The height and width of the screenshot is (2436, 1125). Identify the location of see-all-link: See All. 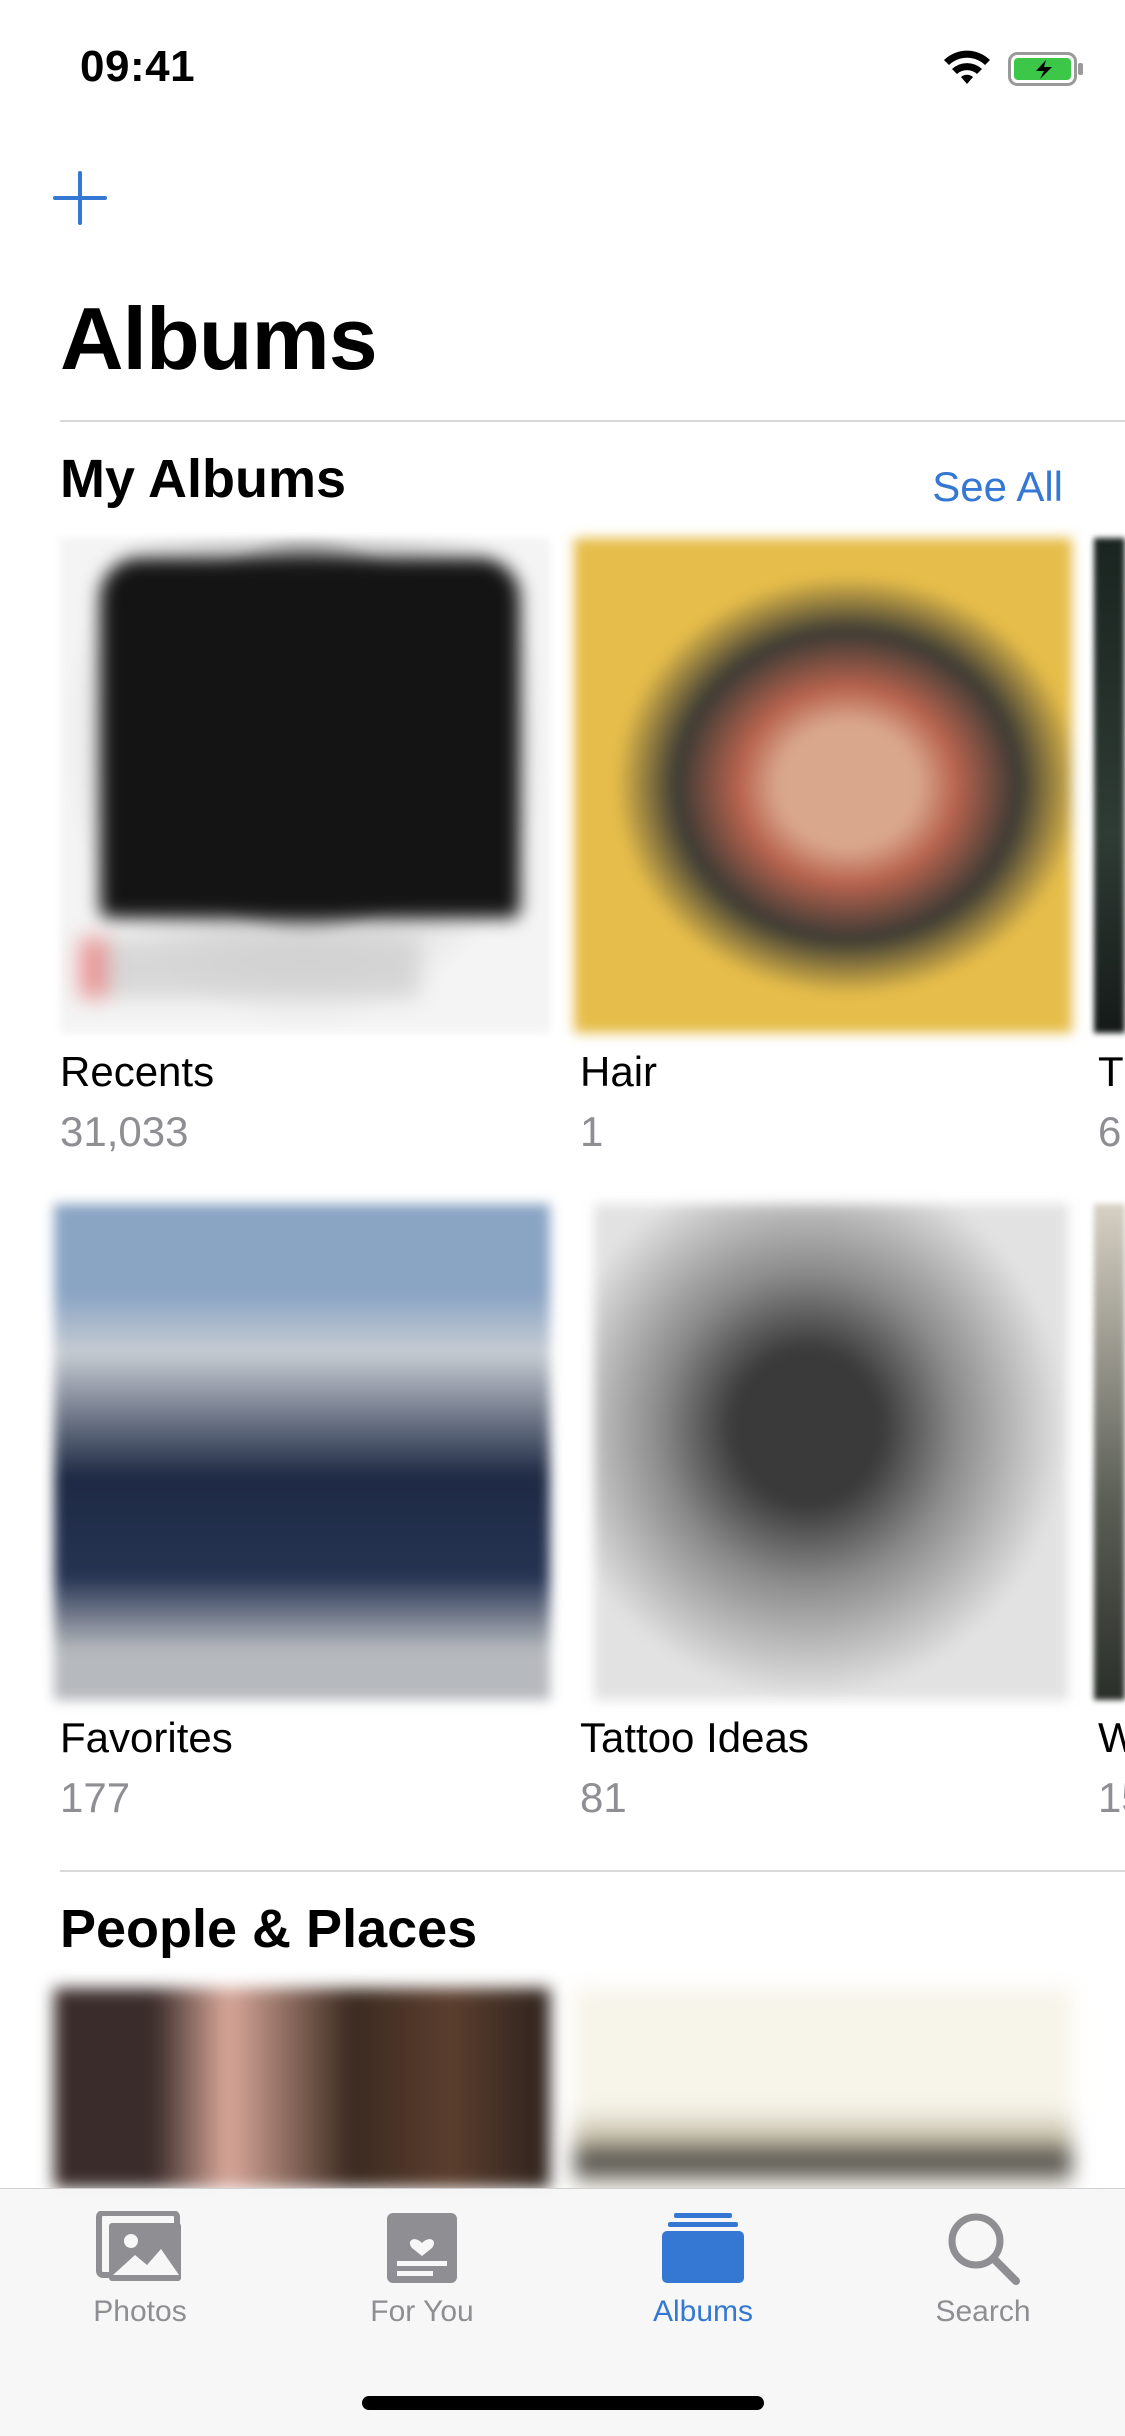
(997, 487).